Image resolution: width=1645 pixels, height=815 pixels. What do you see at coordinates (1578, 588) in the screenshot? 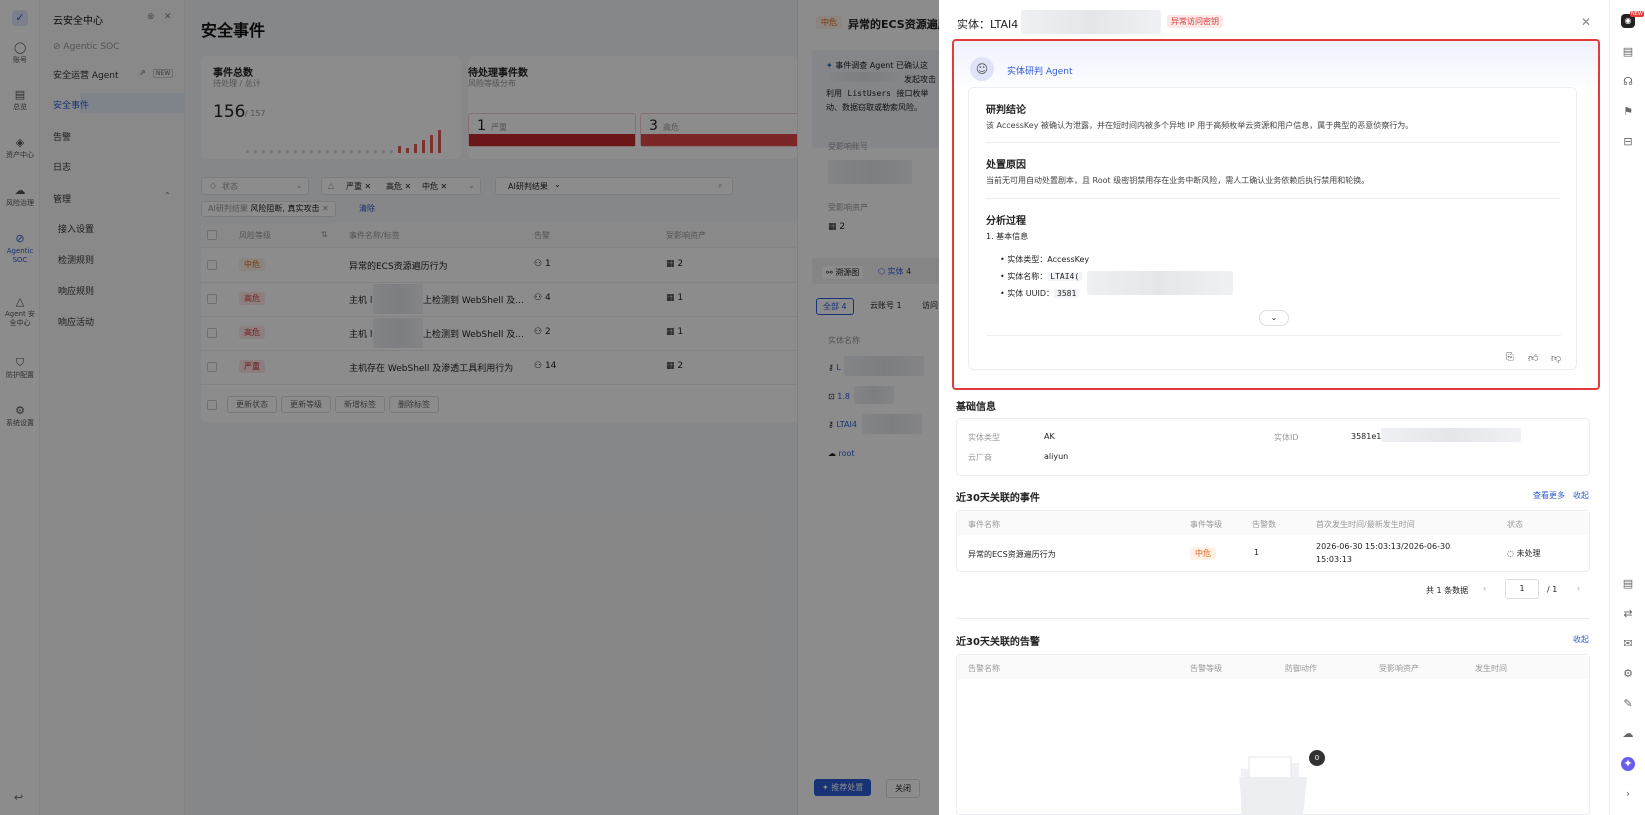
I see `next-page-icon: ›` at bounding box center [1578, 588].